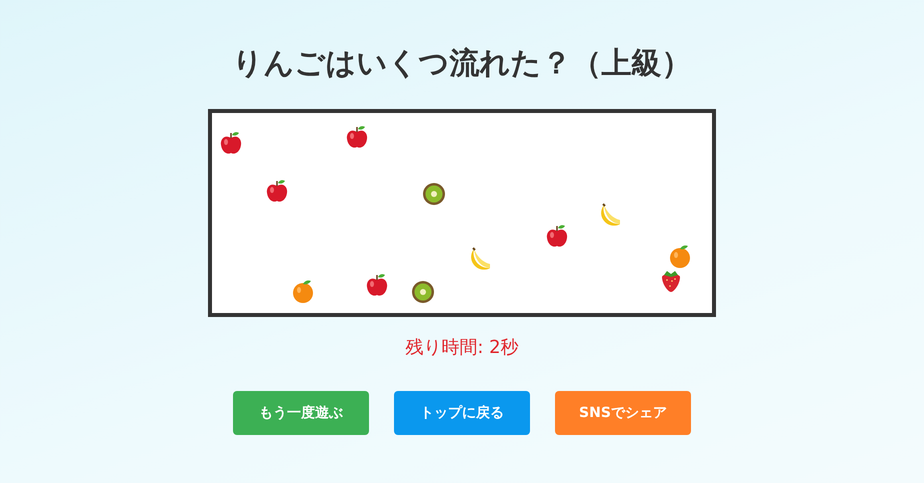 The width and height of the screenshot is (924, 483). Describe the element at coordinates (623, 413) in the screenshot. I see `action-button: SNSでシェア` at that location.